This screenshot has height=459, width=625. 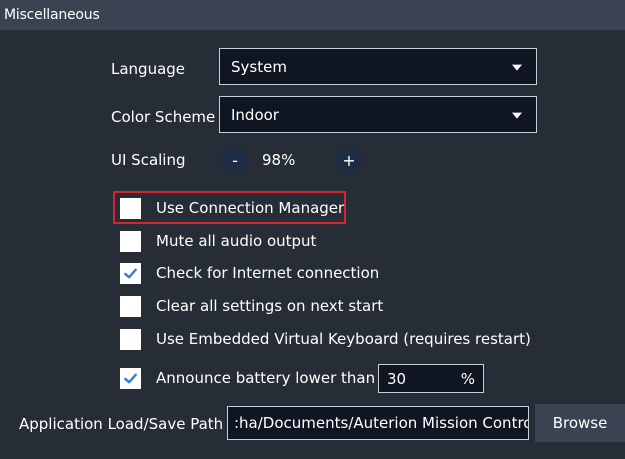 What do you see at coordinates (431, 378) in the screenshot?
I see `battery-threshold-input: 30 %` at bounding box center [431, 378].